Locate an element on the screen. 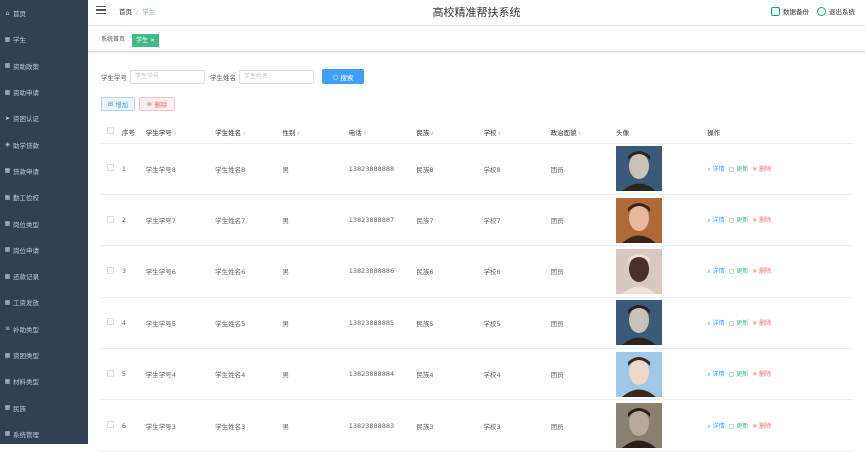 This screenshot has height=452, width=865. cell-gender: 男 is located at coordinates (312, 323).